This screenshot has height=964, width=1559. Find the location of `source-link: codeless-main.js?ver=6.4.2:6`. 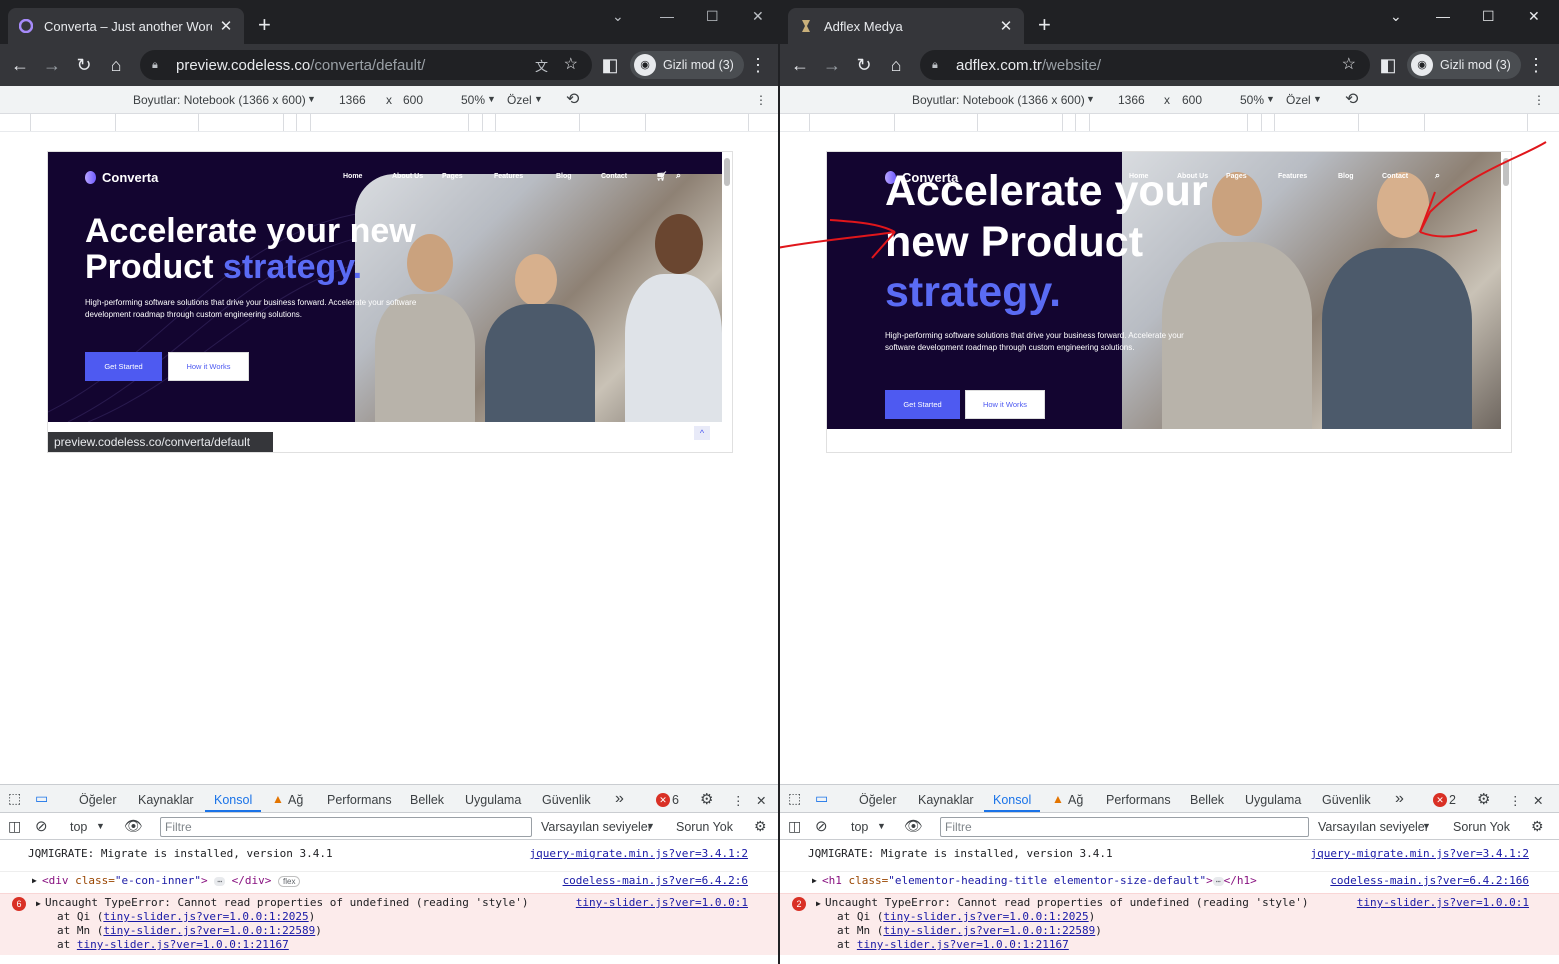

source-link: codeless-main.js?ver=6.4.2:6 is located at coordinates (655, 880).